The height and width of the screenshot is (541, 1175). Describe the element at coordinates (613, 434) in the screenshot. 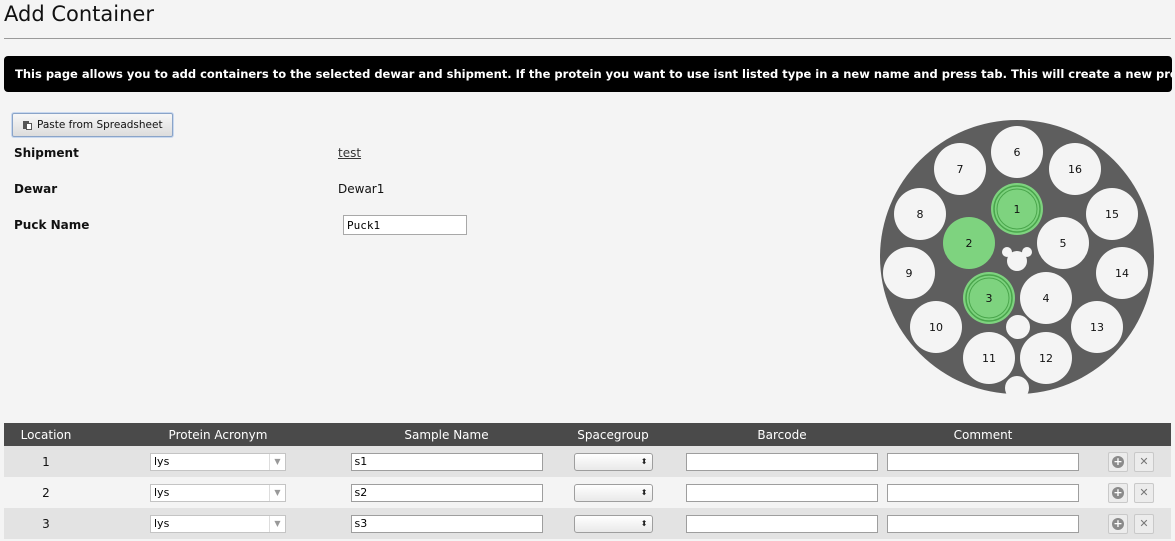

I see `col-header-spacegroup: Spacegroup` at that location.